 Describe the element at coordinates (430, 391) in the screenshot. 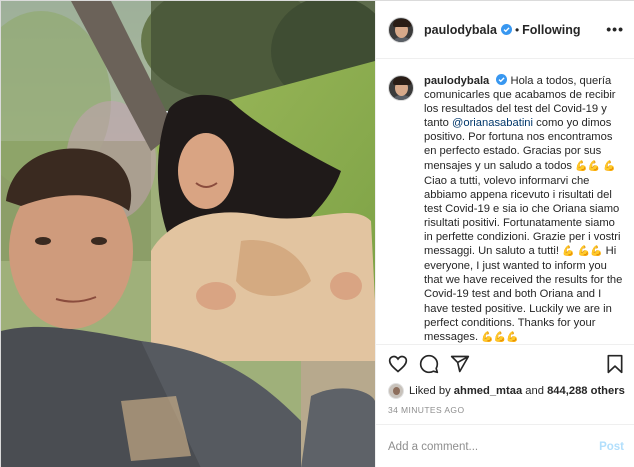

I see `liked-by-prefix: Liked by` at that location.